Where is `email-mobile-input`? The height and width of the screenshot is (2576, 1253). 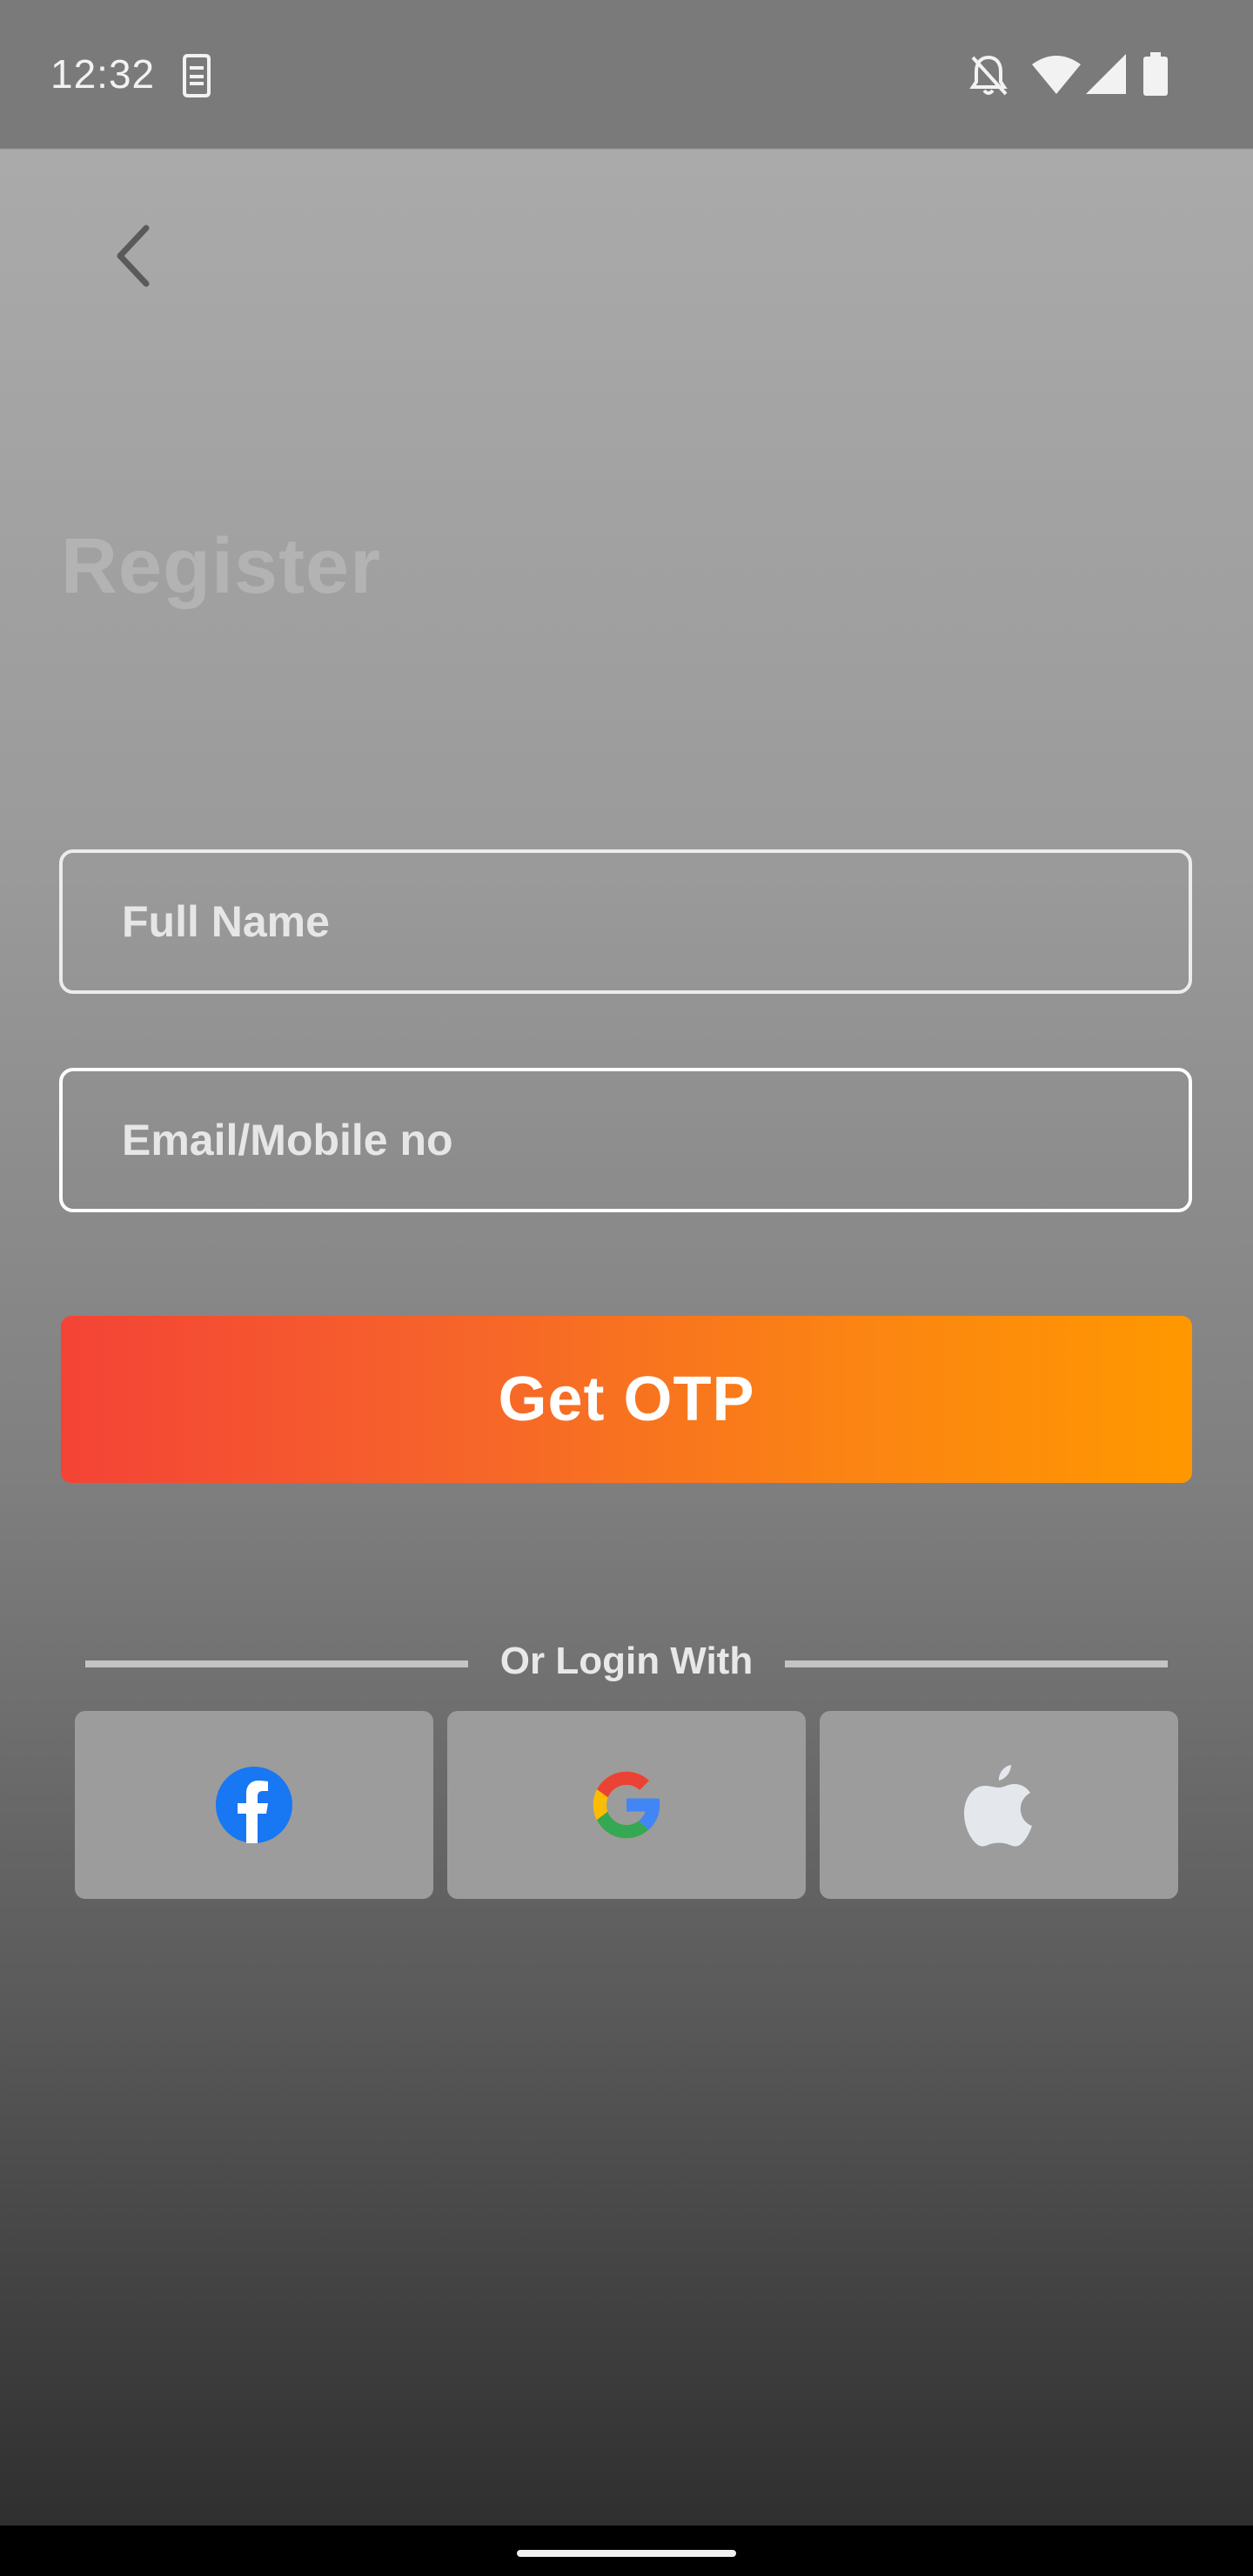
email-mobile-input is located at coordinates (626, 1140).